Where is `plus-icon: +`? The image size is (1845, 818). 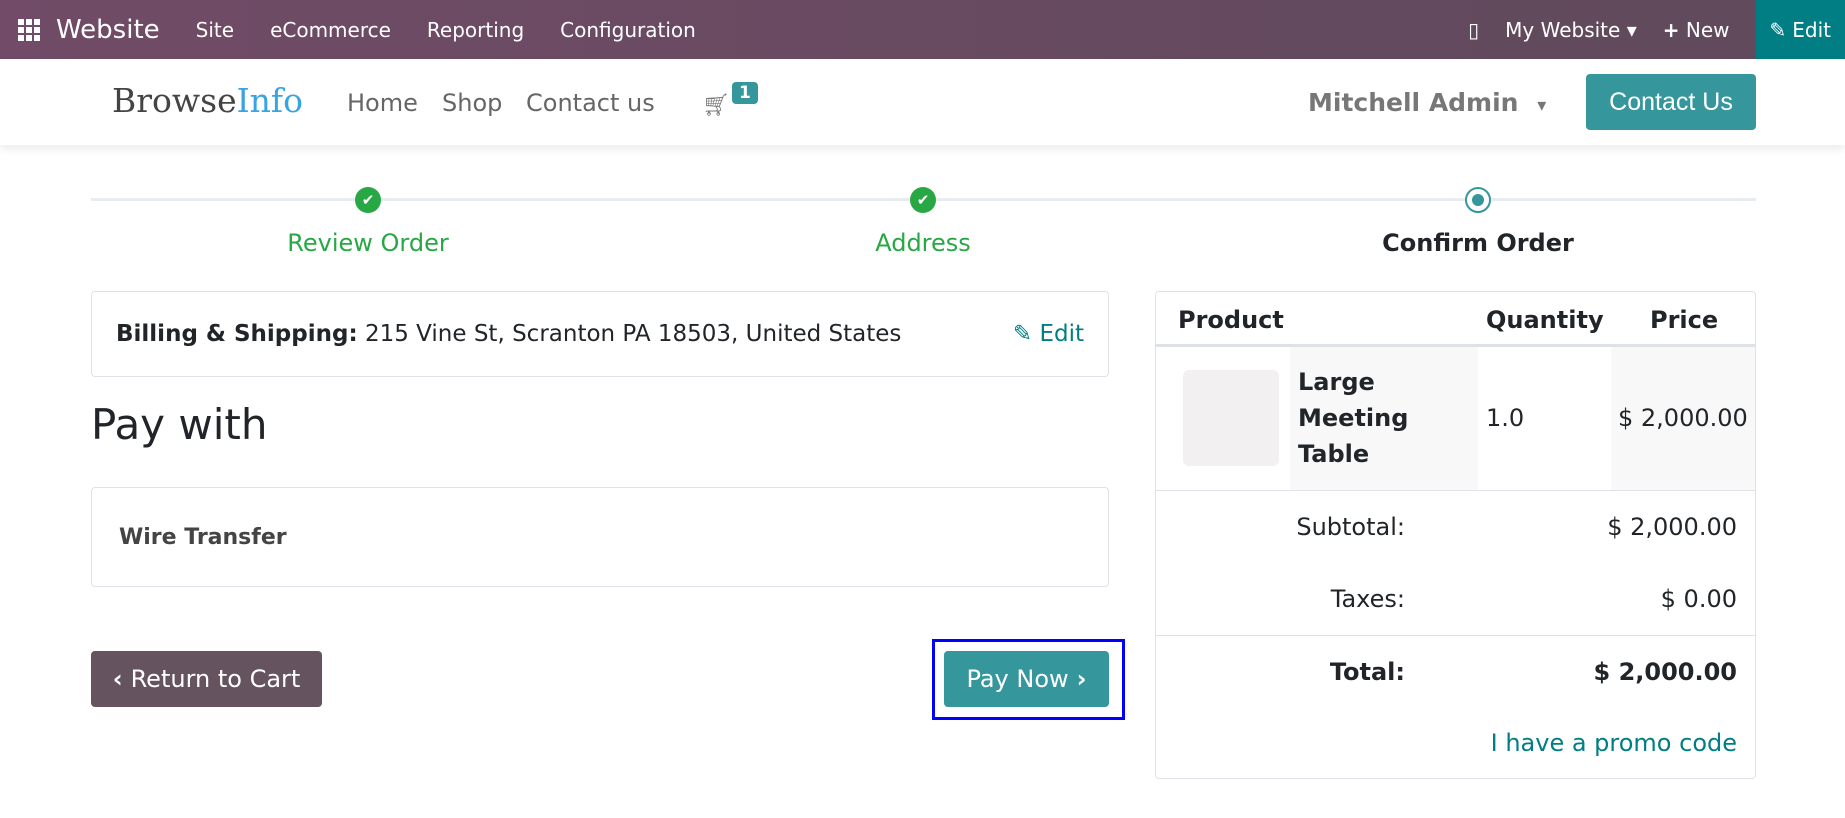 plus-icon: + is located at coordinates (1671, 29).